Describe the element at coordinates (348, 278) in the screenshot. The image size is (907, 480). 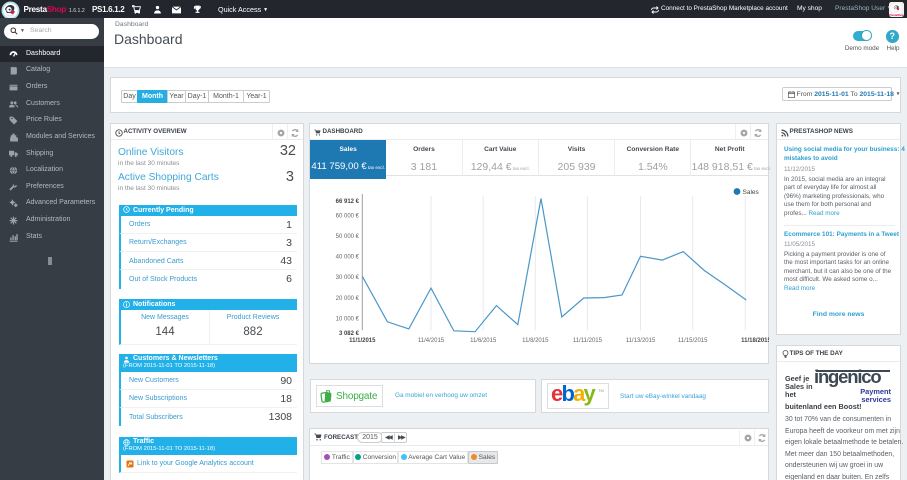
I see `svg-text: 30 000 €` at that location.